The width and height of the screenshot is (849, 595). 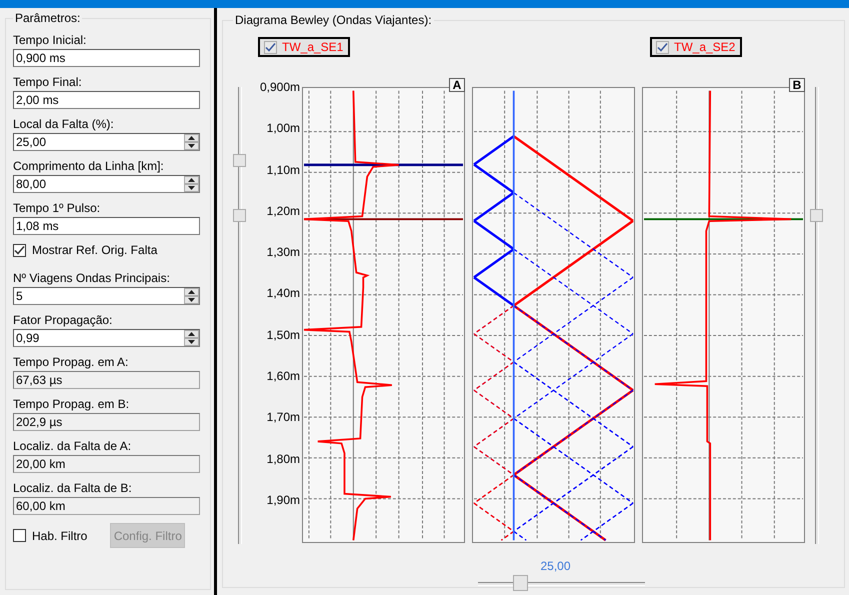 I want to click on field-label: Localiz. da Falta de A:, so click(x=72, y=446).